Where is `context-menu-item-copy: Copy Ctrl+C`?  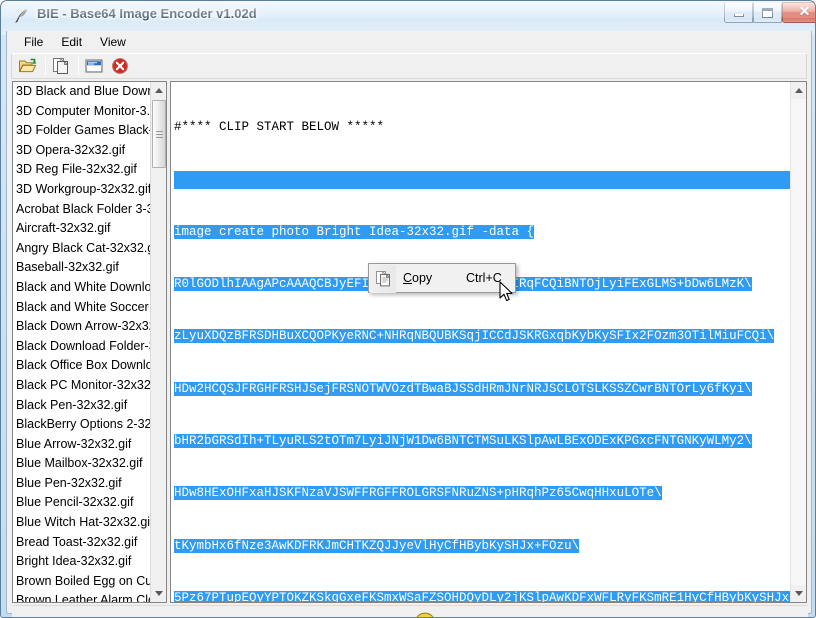 context-menu-item-copy: Copy Ctrl+C is located at coordinates (442, 279).